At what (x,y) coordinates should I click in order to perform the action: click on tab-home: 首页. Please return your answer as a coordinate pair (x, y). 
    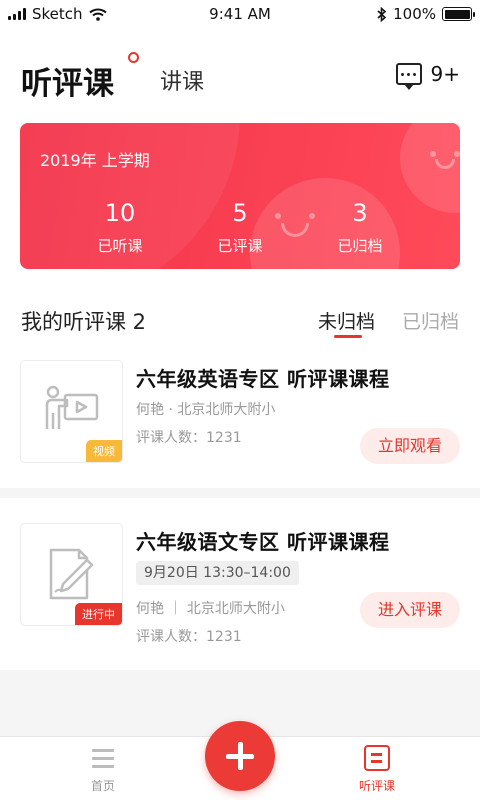
    Looking at the image, I should click on (103, 769).